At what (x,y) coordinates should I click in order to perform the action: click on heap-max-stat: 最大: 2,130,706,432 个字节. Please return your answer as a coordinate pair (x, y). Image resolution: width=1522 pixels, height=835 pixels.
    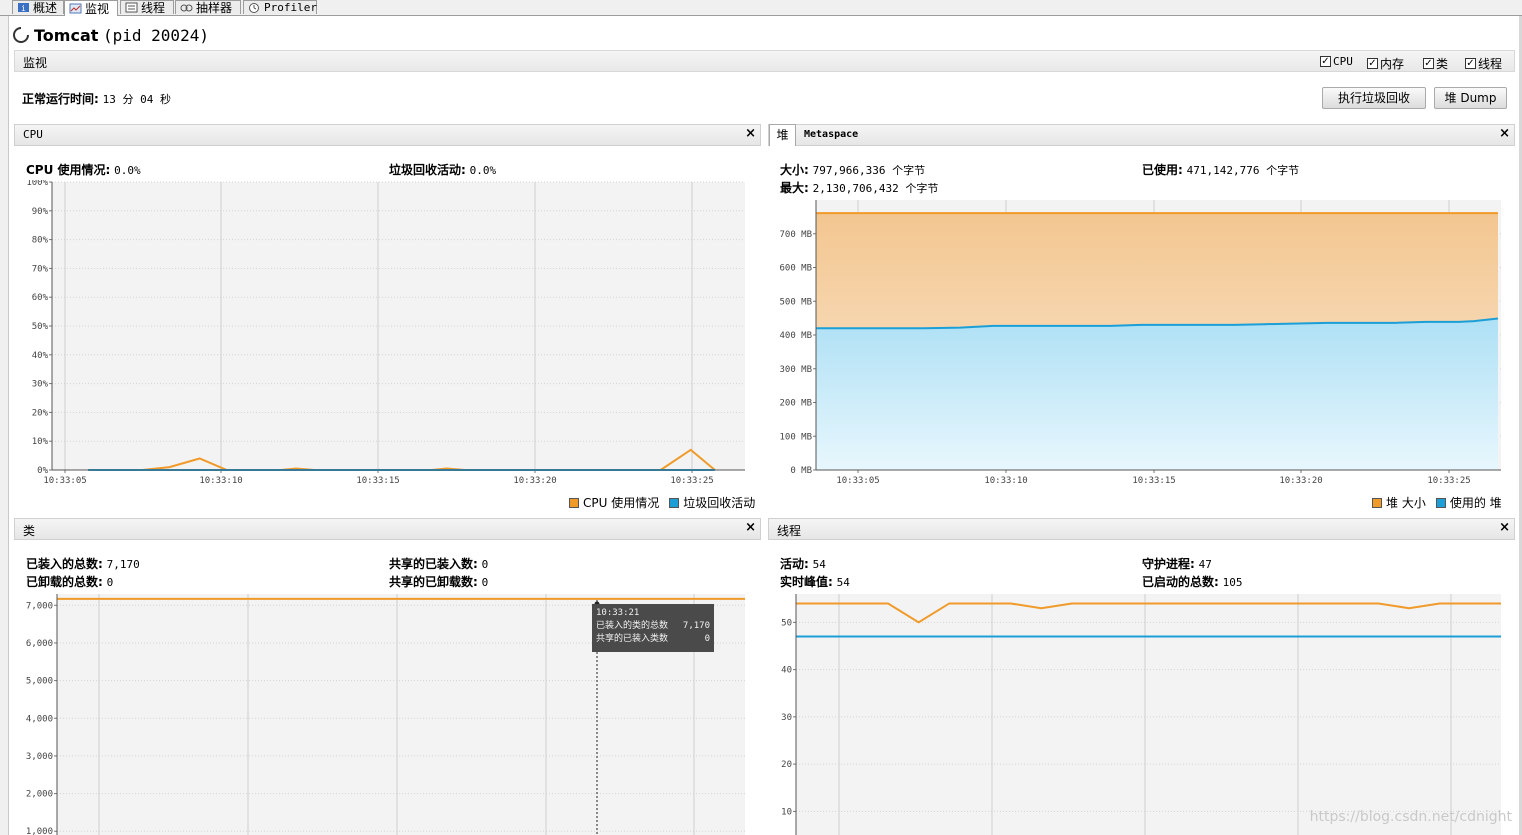
    Looking at the image, I should click on (859, 188).